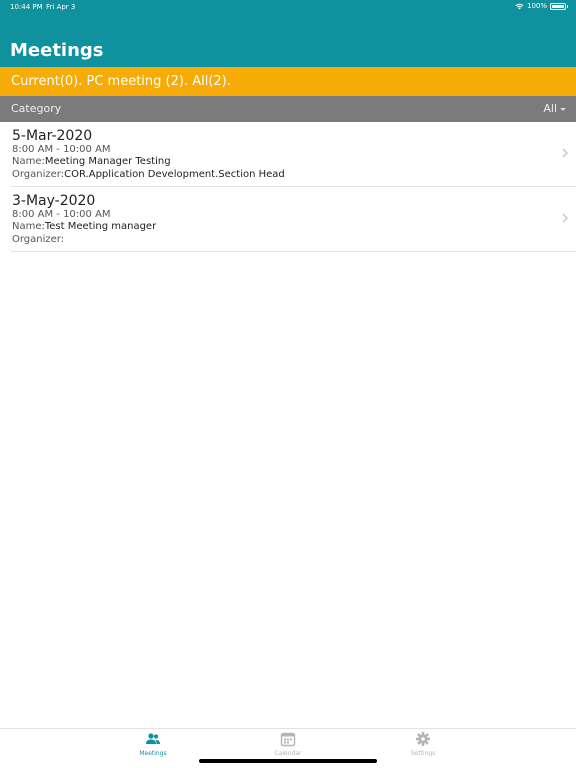  Describe the element at coordinates (57, 50) in the screenshot. I see `page-title: Meetings` at that location.